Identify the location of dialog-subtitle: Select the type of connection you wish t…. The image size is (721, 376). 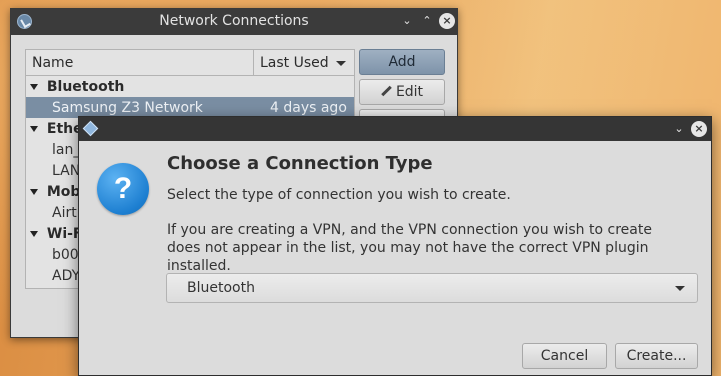
(339, 195).